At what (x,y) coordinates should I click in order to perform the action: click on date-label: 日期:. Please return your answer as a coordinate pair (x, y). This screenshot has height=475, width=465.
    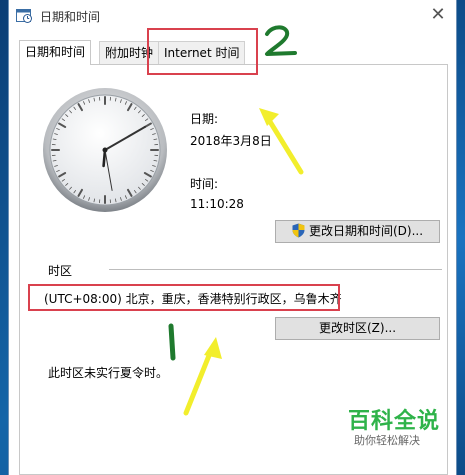
    Looking at the image, I should click on (204, 119).